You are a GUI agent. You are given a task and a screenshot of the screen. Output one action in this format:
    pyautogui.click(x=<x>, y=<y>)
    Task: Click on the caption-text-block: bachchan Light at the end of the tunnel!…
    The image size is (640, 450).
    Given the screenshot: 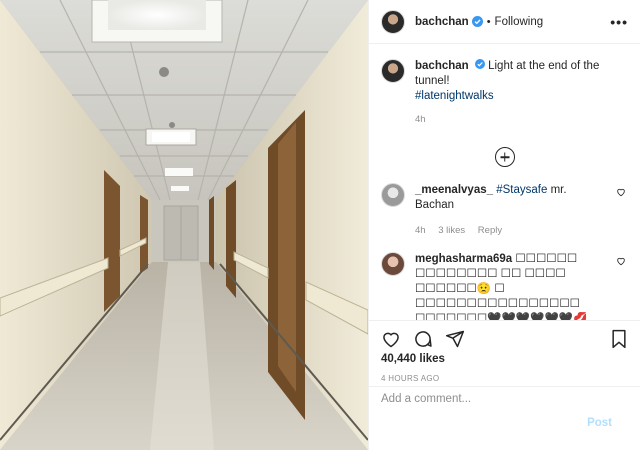 What is the action you would take?
    pyautogui.click(x=515, y=81)
    